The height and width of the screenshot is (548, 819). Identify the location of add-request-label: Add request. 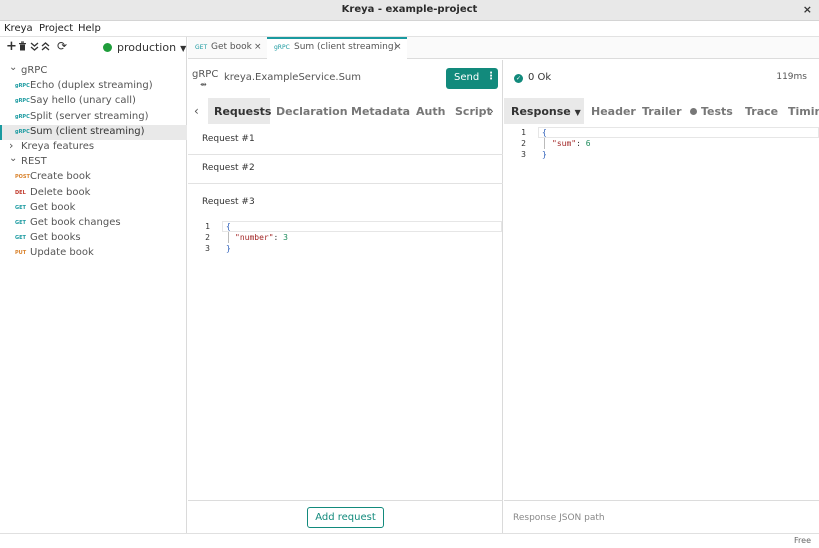
(345, 517).